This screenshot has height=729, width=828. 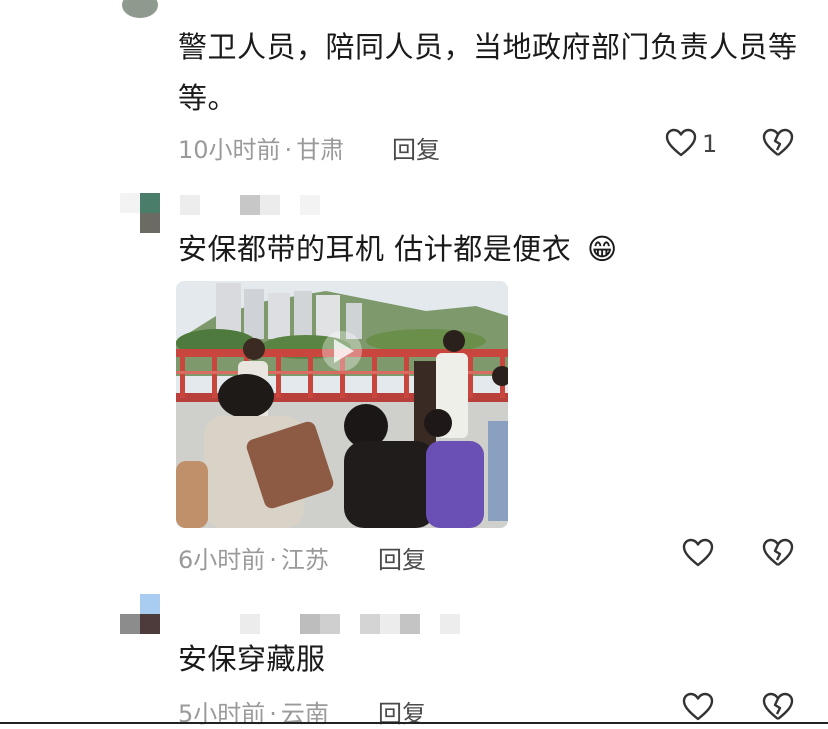 I want to click on comment-meta: 10小时前 · 甘肃, so click(x=261, y=147).